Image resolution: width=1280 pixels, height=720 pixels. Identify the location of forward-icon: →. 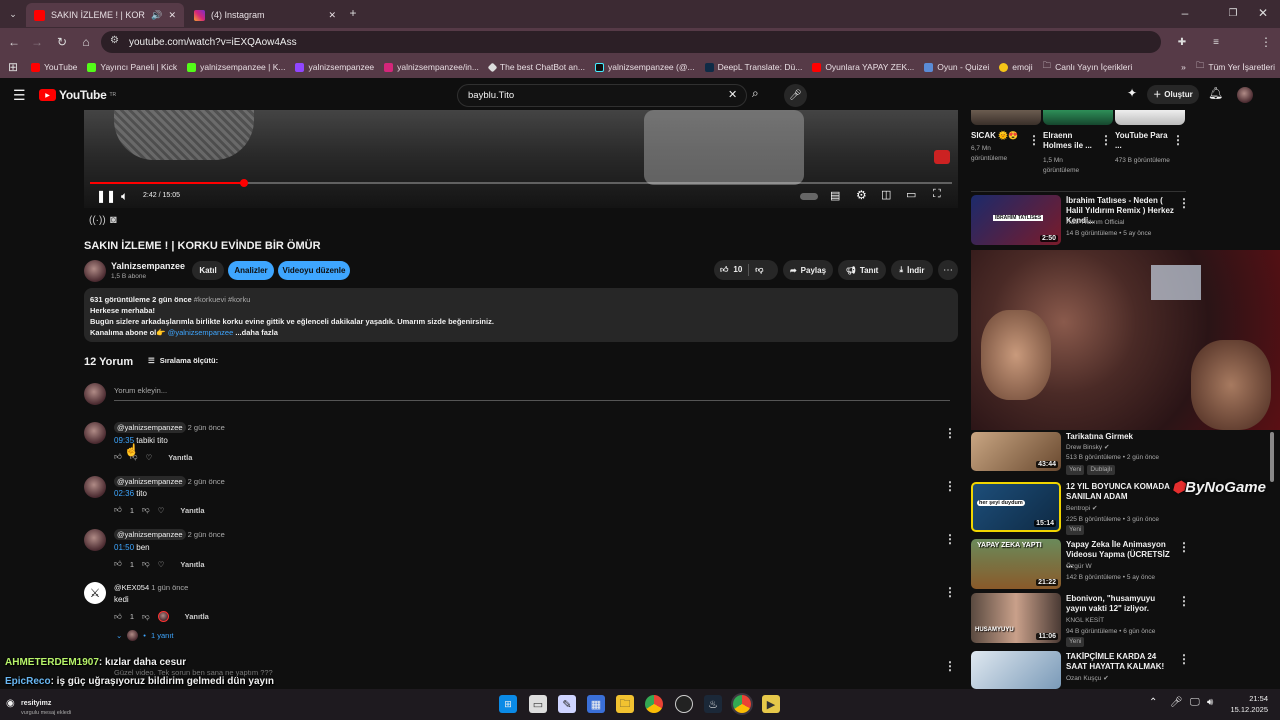
(37, 42).